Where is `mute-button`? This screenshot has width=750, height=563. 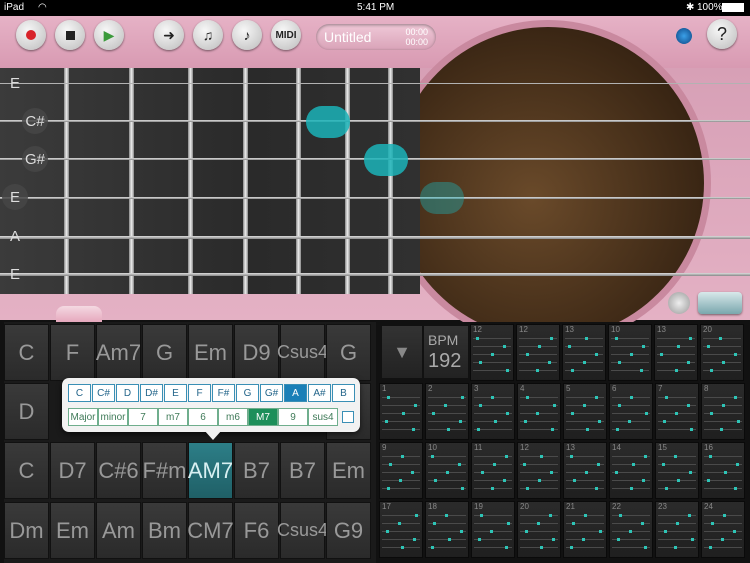 mute-button is located at coordinates (679, 303).